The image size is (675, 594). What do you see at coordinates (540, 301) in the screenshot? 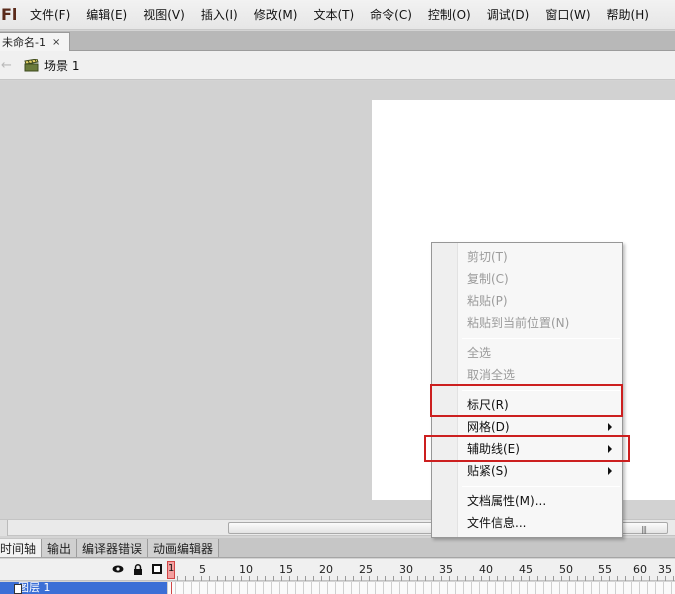
I see `menu-item-paste: 粘贴(P)` at bounding box center [540, 301].